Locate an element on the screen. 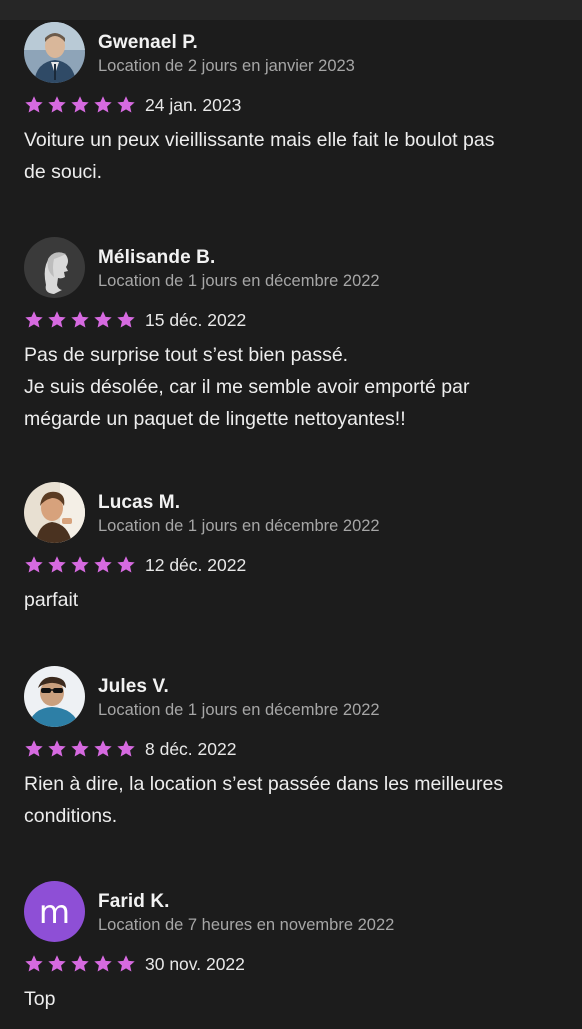 This screenshot has width=582, height=1029. rating-row: 24 jan. 2023 is located at coordinates (291, 105).